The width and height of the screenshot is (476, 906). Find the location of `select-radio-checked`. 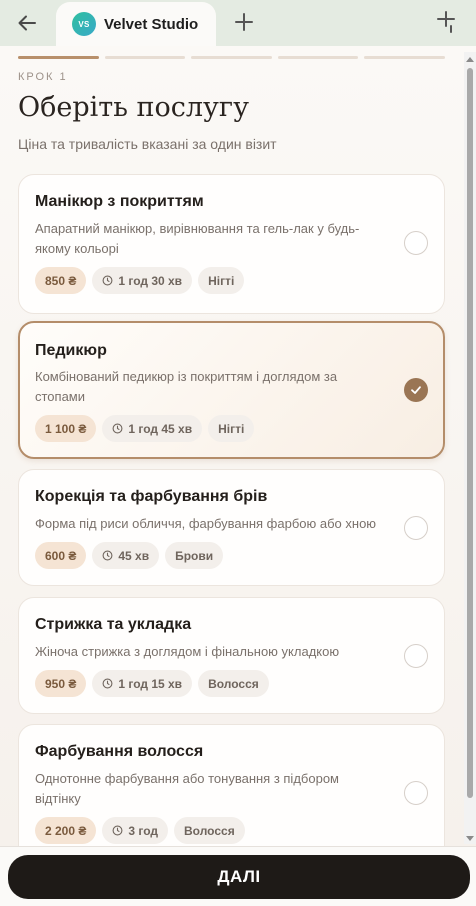

select-radio-checked is located at coordinates (416, 390).